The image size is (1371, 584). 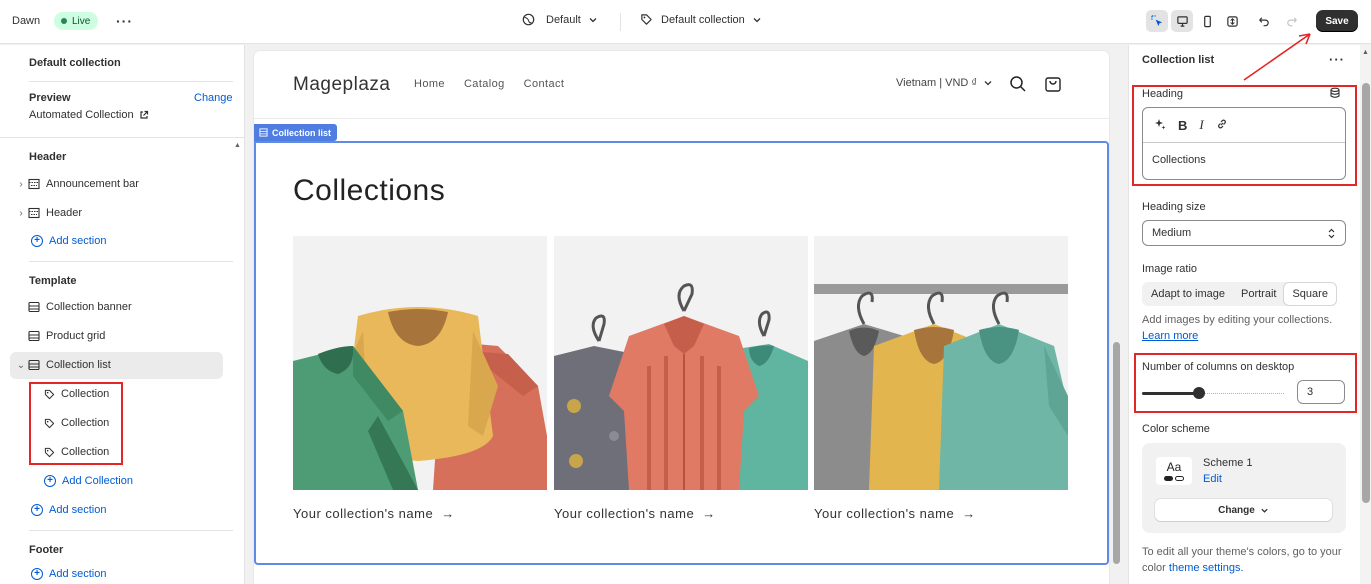 I want to click on ratio-option-square: Square, so click(x=1310, y=294).